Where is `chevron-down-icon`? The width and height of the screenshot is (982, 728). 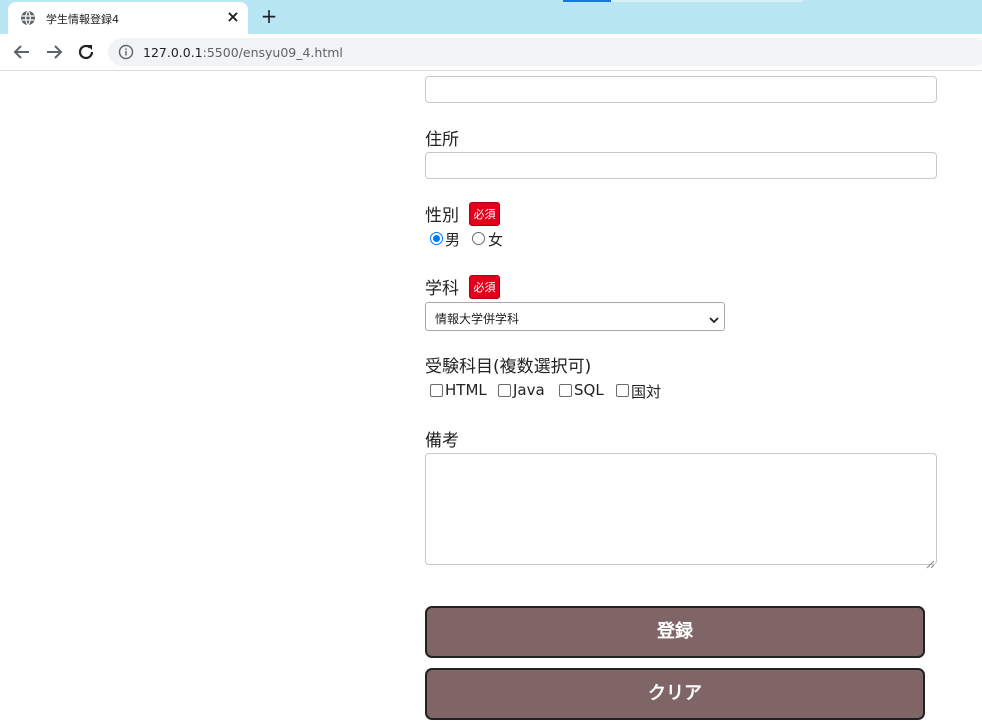
chevron-down-icon is located at coordinates (714, 317).